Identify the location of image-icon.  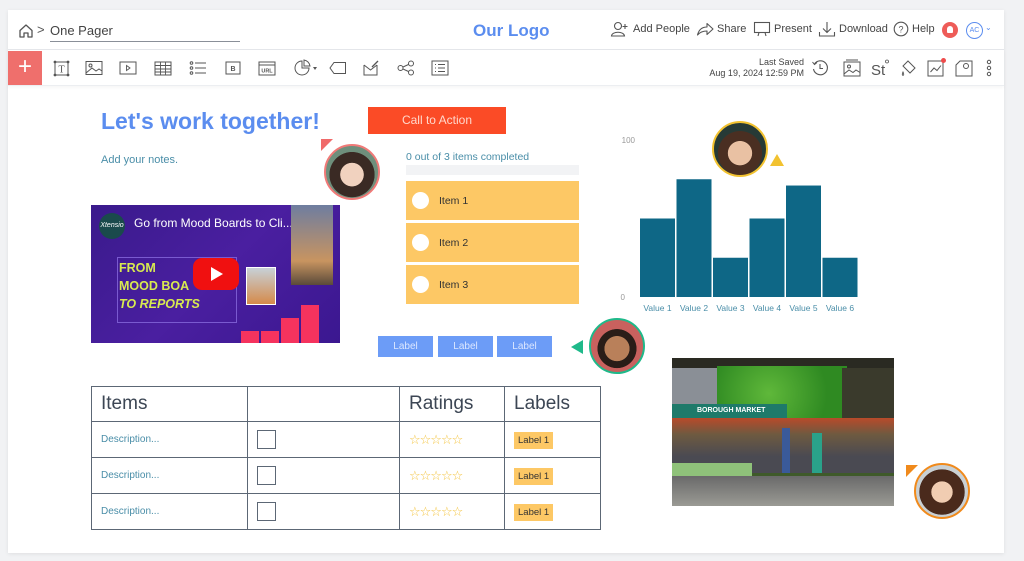
(94, 68).